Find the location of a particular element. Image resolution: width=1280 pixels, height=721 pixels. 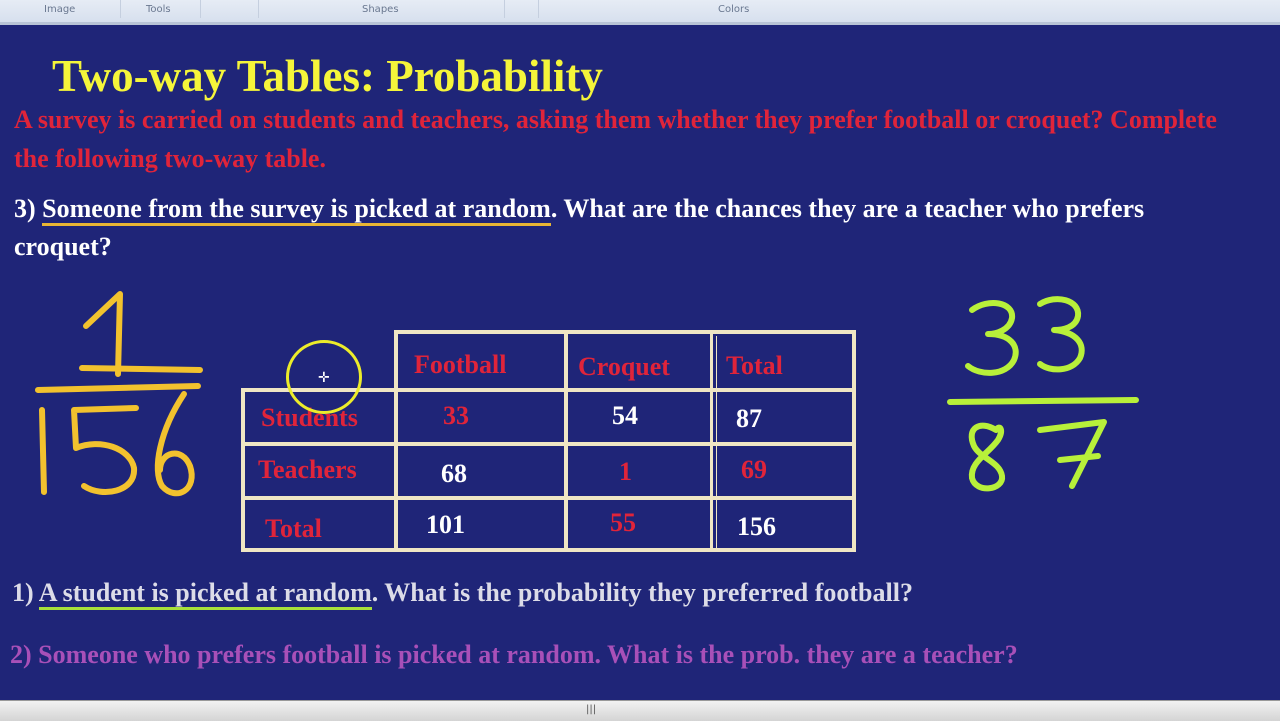

horizontal-scrollbar: ||| is located at coordinates (640, 710).